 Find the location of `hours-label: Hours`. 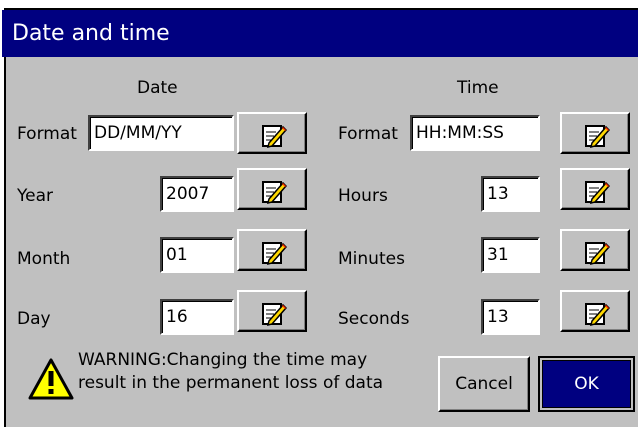

hours-label: Hours is located at coordinates (363, 196).